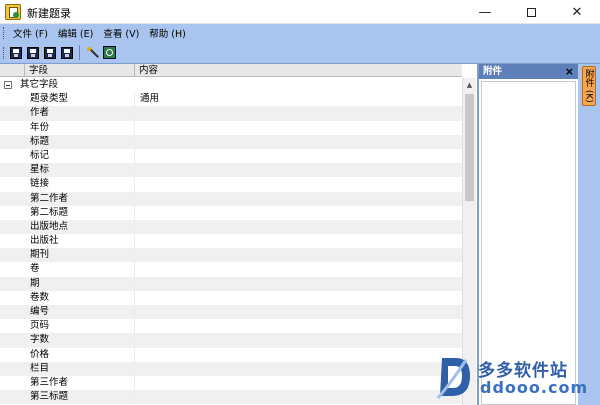 This screenshot has width=600, height=405. Describe the element at coordinates (4, 52) in the screenshot. I see `toolbar-grip-icon` at that location.